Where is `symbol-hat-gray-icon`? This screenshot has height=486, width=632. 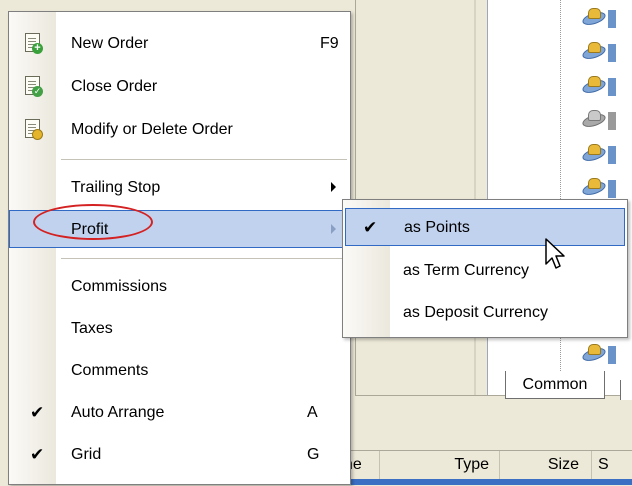
symbol-hat-gray-icon is located at coordinates (594, 120).